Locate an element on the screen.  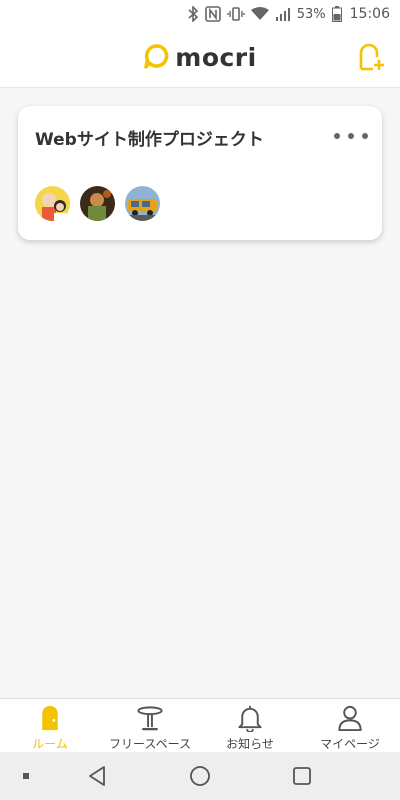
tab-label: ルーム is located at coordinates (50, 744).